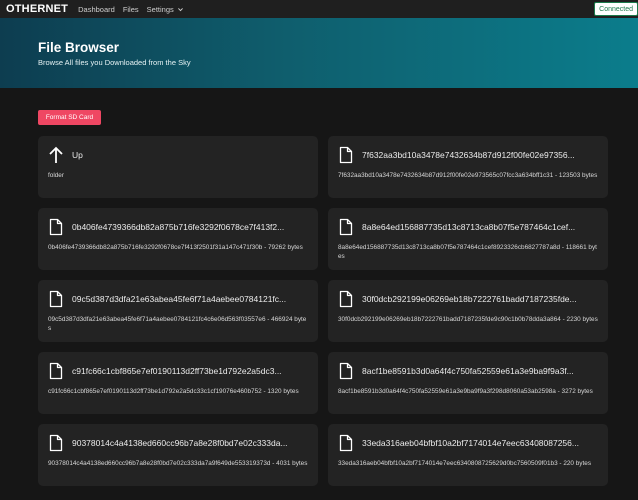  Describe the element at coordinates (160, 9) in the screenshot. I see `nav-link-label: Settings` at that location.